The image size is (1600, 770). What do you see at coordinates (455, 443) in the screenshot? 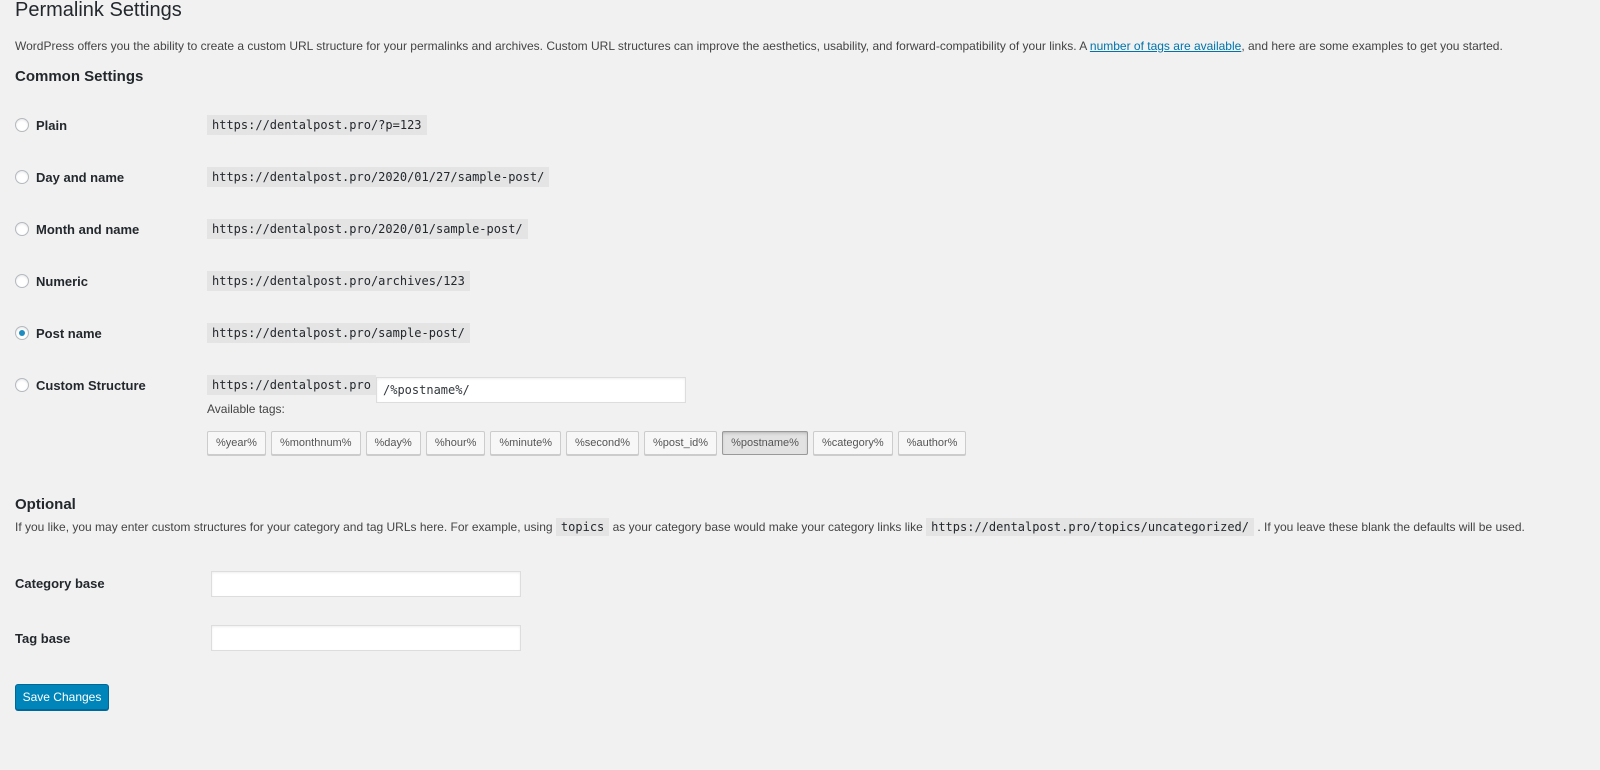
I see `tag-button-hour: %hour%` at bounding box center [455, 443].